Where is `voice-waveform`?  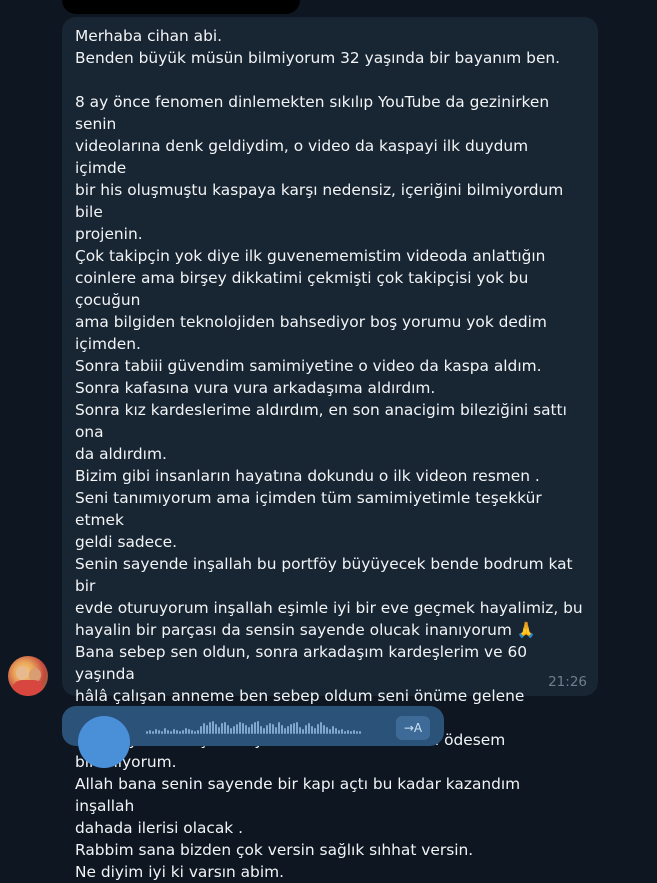 voice-waveform is located at coordinates (253, 727).